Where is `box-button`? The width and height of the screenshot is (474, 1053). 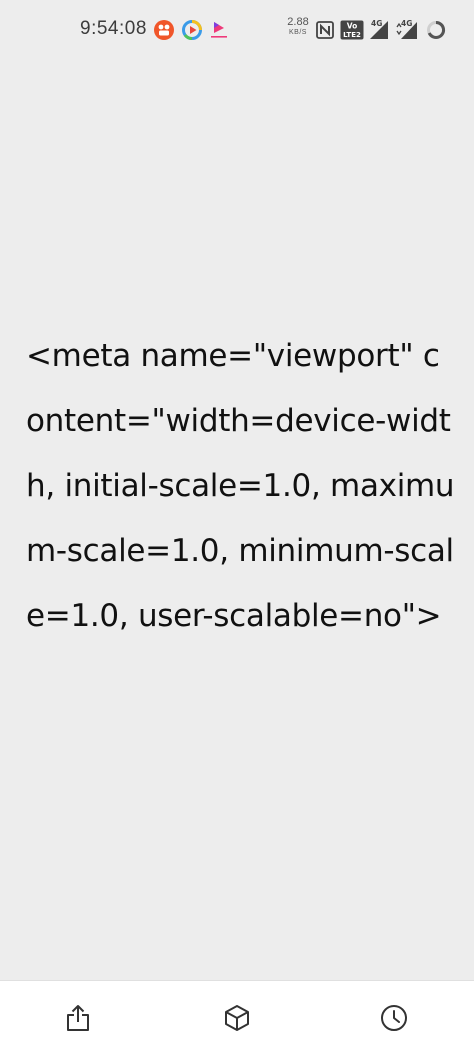 box-button is located at coordinates (237, 1018).